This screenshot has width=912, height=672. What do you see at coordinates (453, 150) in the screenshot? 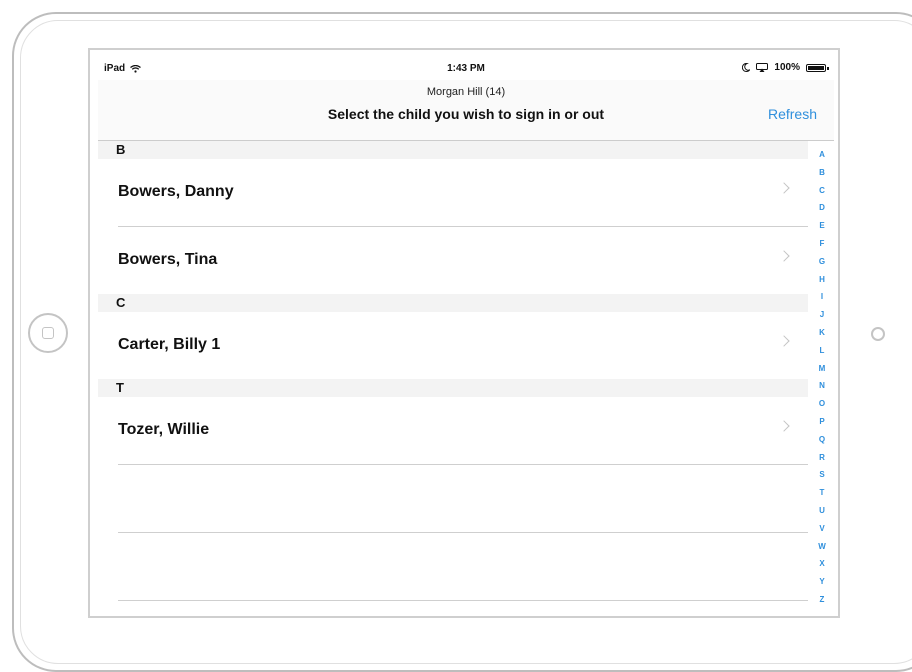
I see `section-header-b: B` at bounding box center [453, 150].